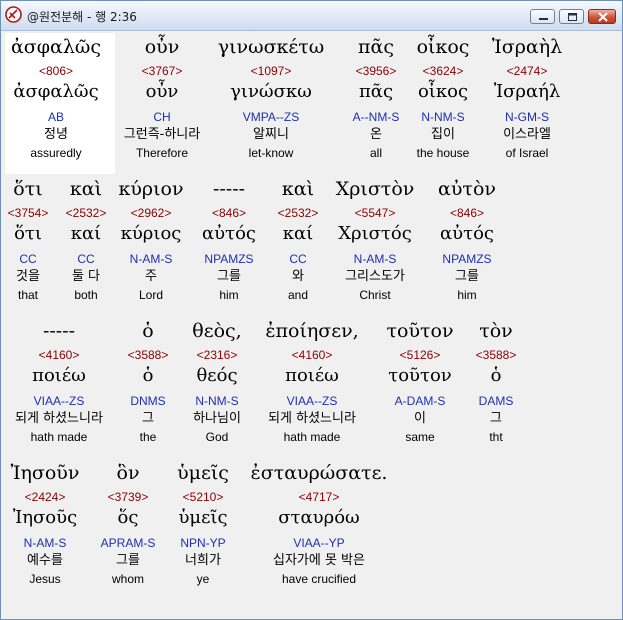 The image size is (623, 620). Describe the element at coordinates (312, 355) in the screenshot. I see `strong-number: <4160>` at that location.